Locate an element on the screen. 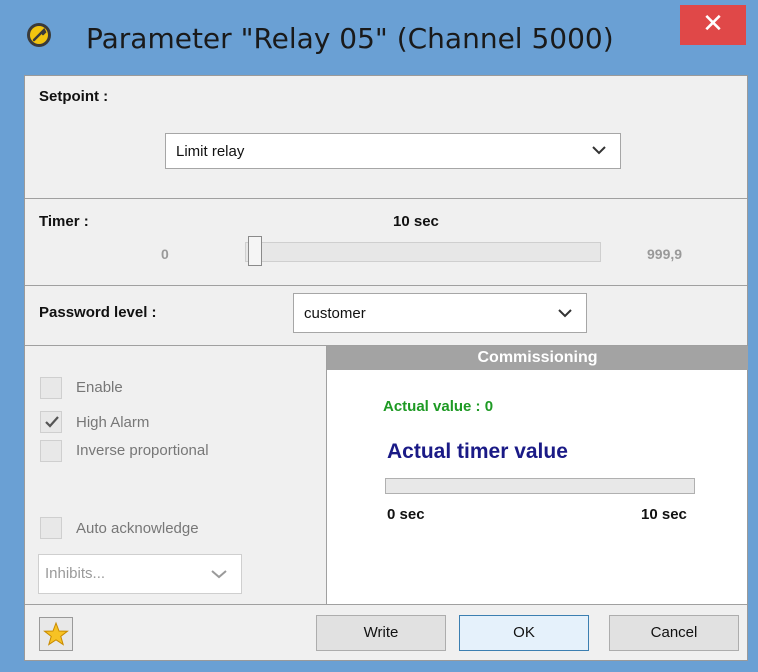  enable-label: Enable is located at coordinates (99, 387).